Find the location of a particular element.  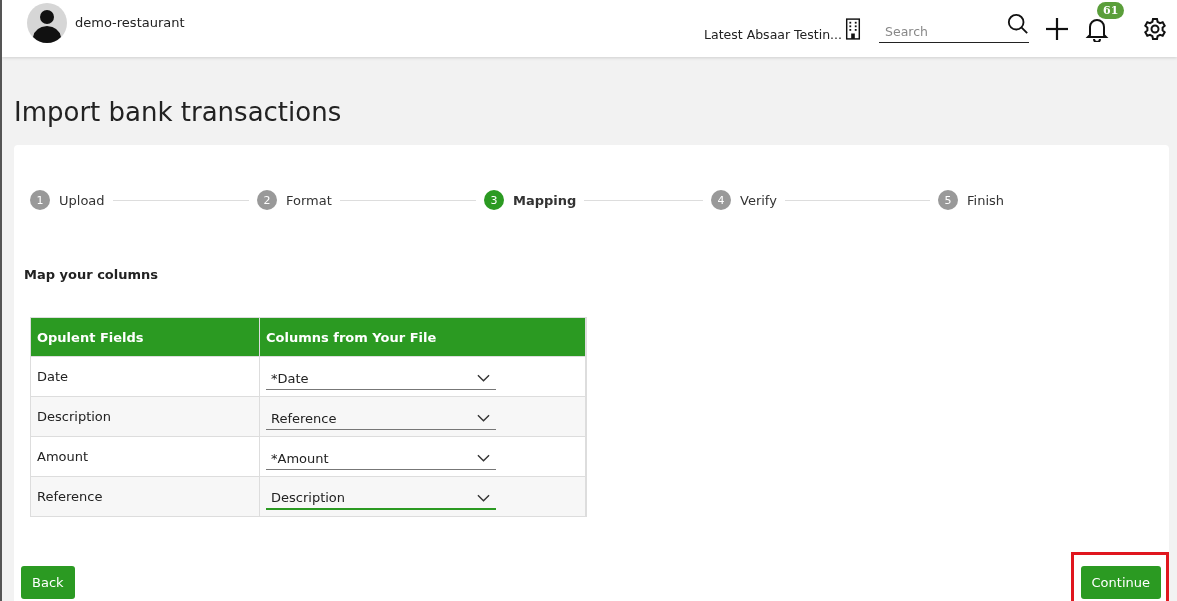

page-title: Import bank transactions is located at coordinates (178, 112).